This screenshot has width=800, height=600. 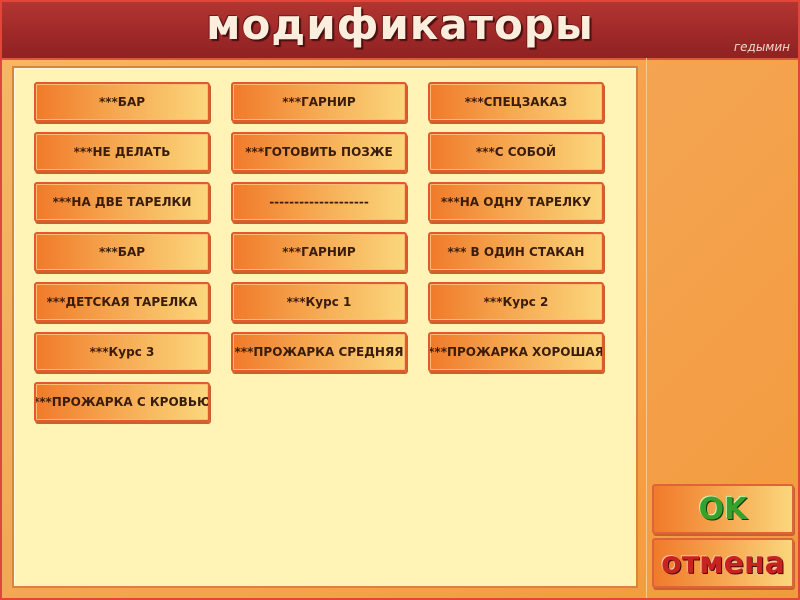 I want to click on modifier-button: ***Курс 1, so click(x=319, y=302).